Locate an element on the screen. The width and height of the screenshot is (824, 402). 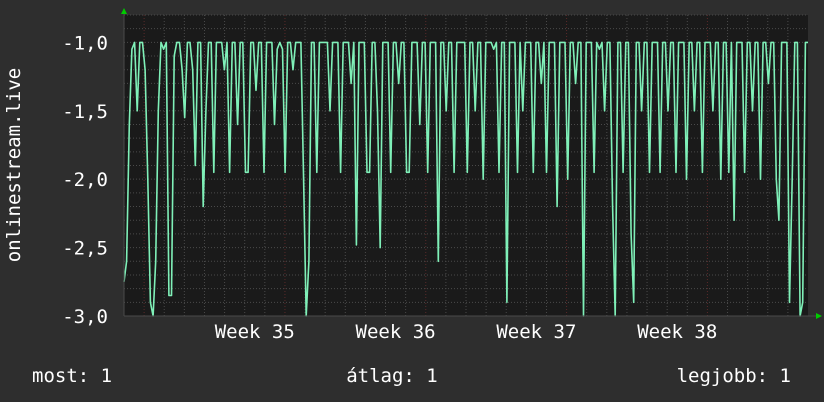
y-axis-arrow is located at coordinates (124, 11).